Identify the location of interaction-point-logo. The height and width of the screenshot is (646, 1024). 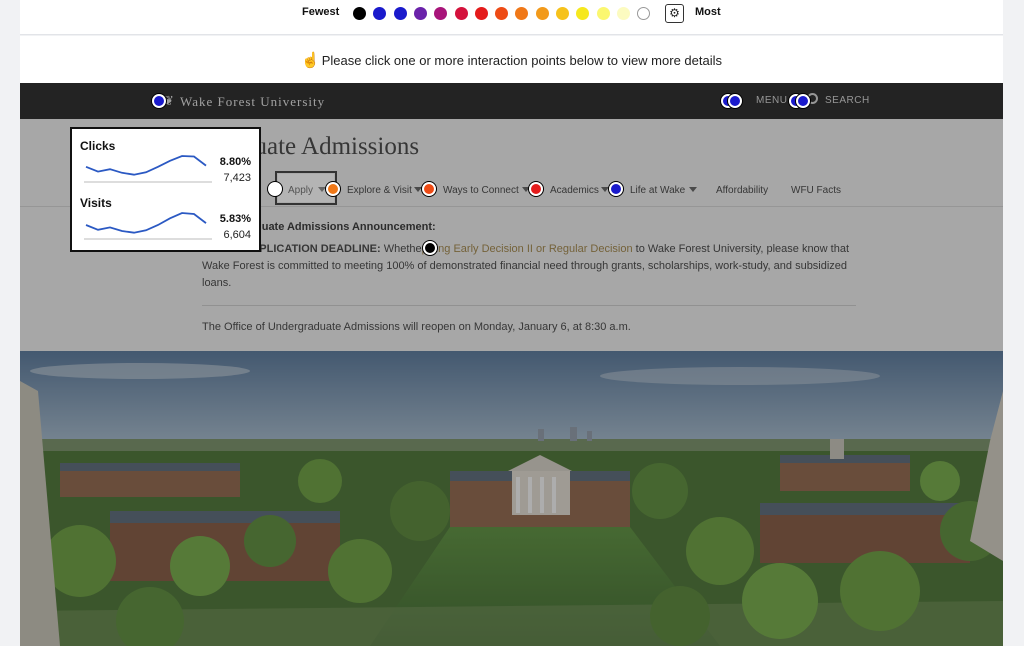
(159, 101).